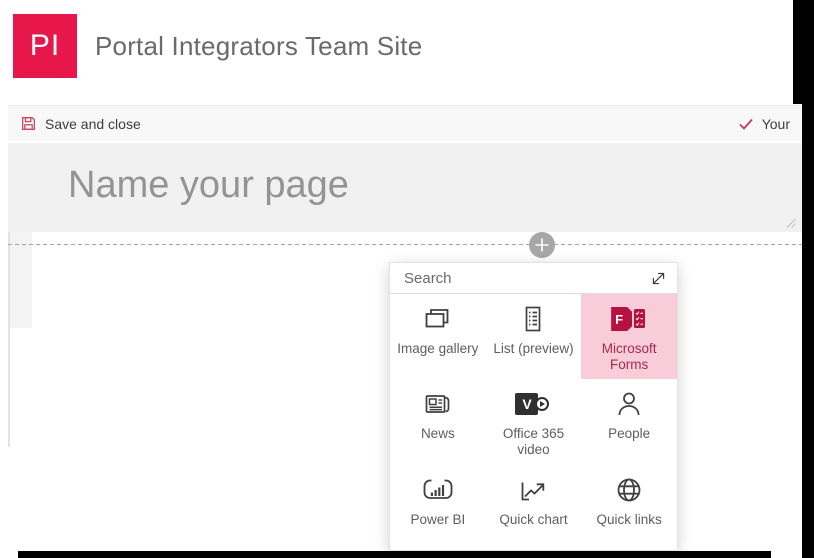  I want to click on webpart-tile-news: News, so click(438, 421).